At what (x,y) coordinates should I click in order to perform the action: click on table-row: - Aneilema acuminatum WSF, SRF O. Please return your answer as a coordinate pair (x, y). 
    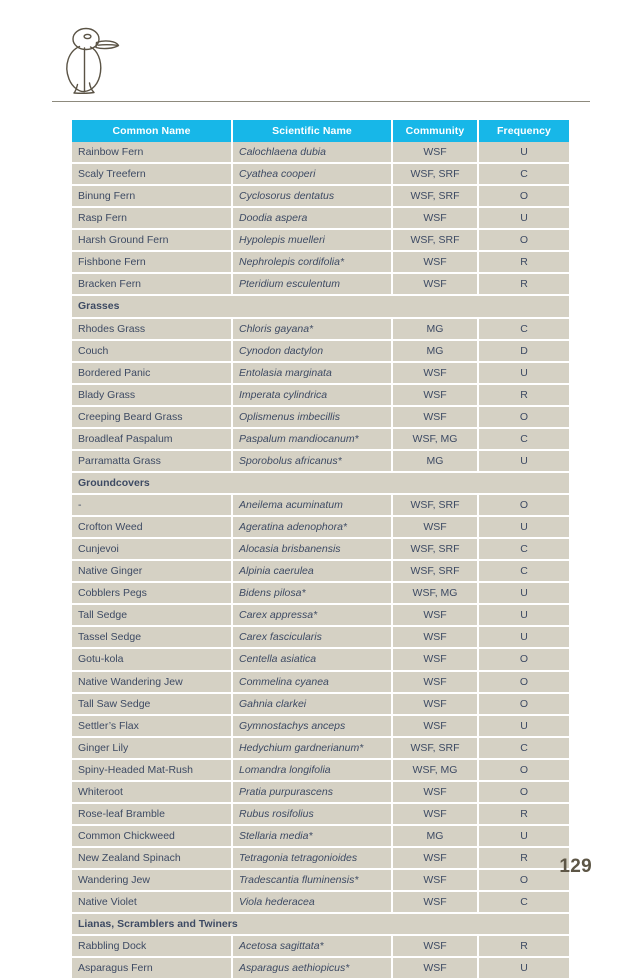
    Looking at the image, I should click on (320, 506).